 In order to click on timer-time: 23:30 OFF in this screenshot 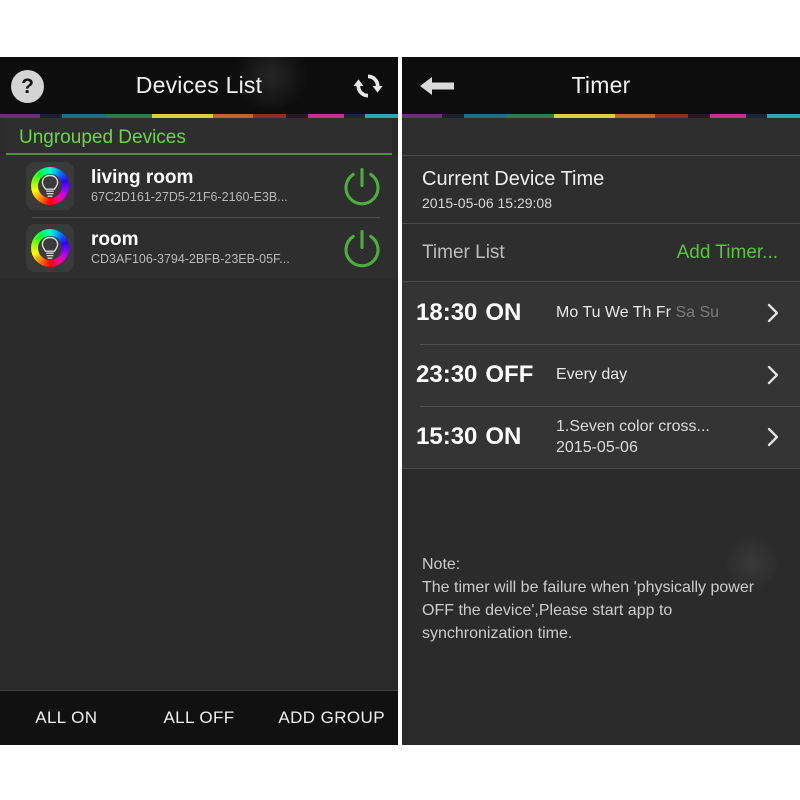, I will do `click(481, 375)`.